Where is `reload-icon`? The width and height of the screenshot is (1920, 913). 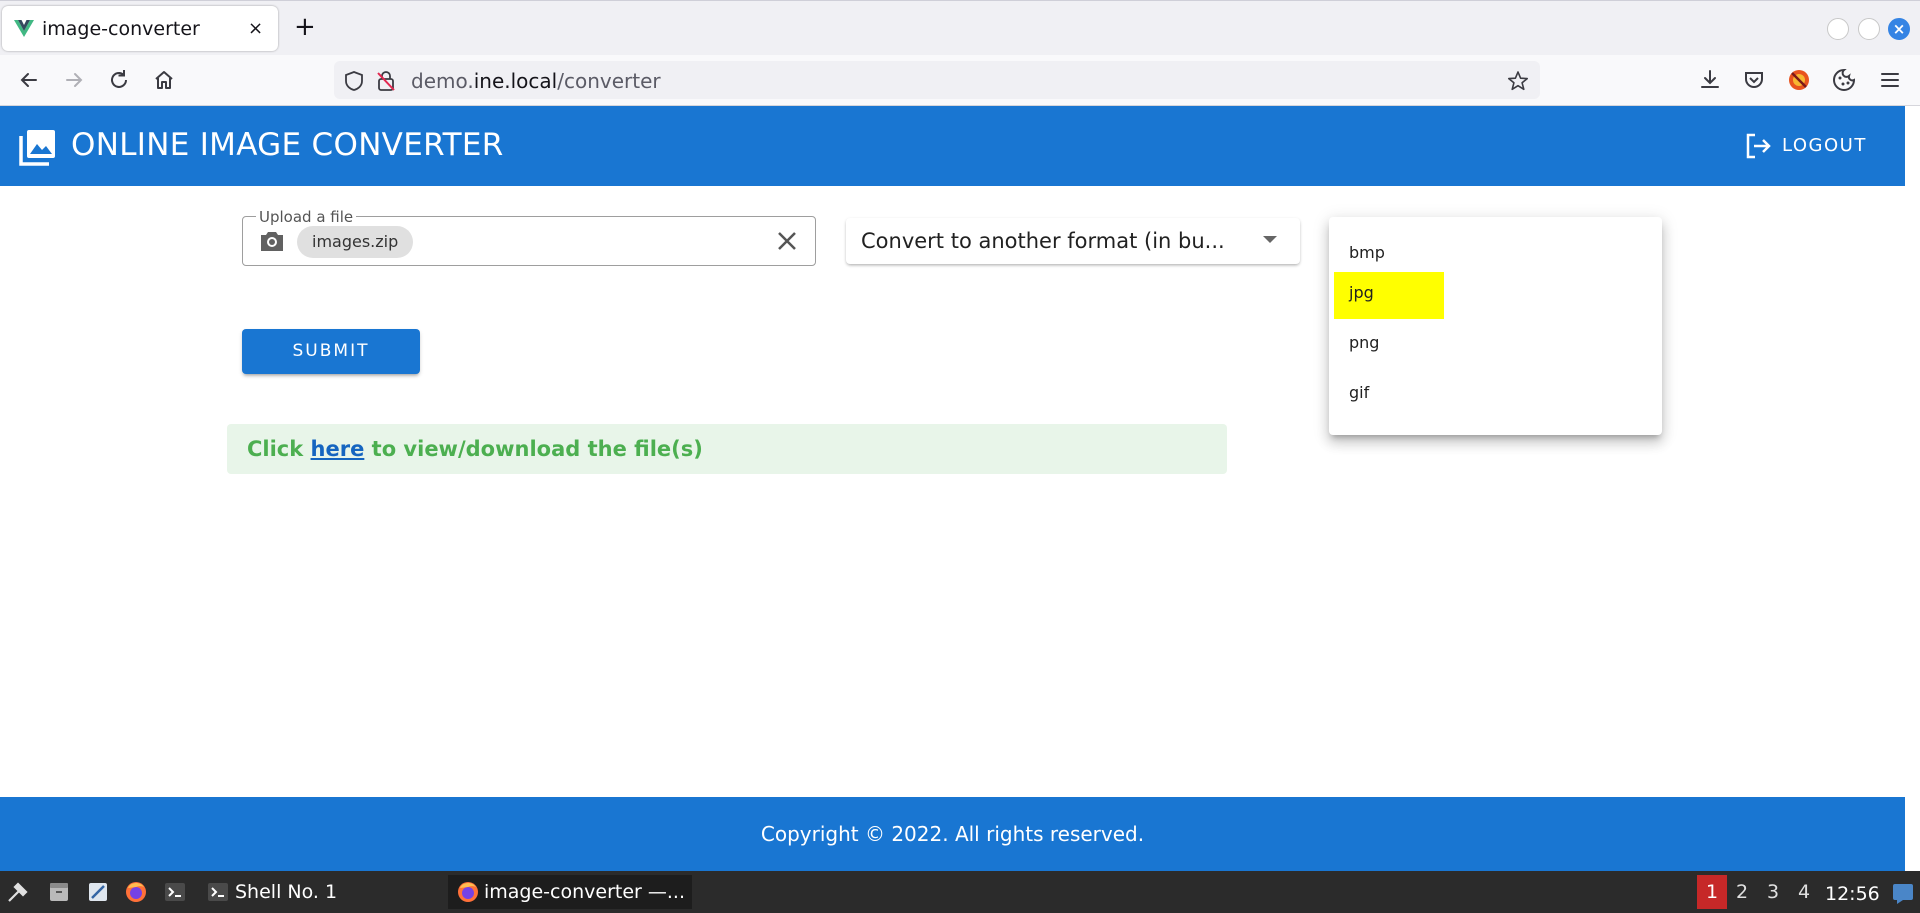 reload-icon is located at coordinates (119, 80).